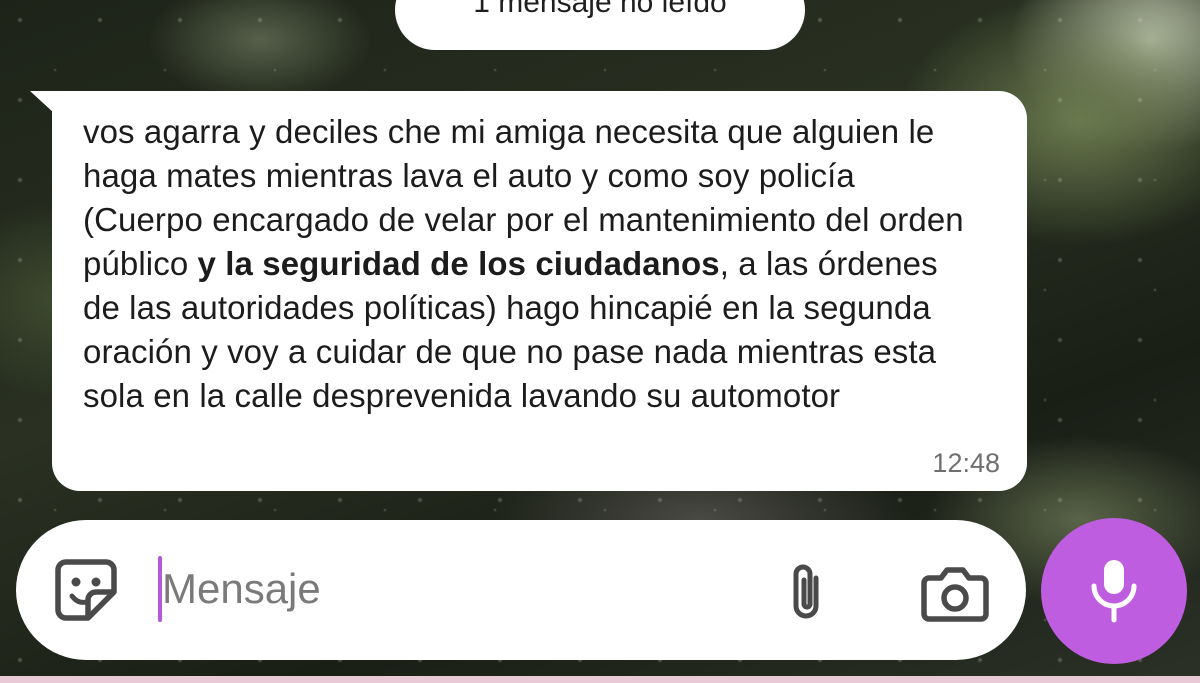  Describe the element at coordinates (600, 25) in the screenshot. I see `unread-messages-banner: 1 mensaje no leído` at that location.